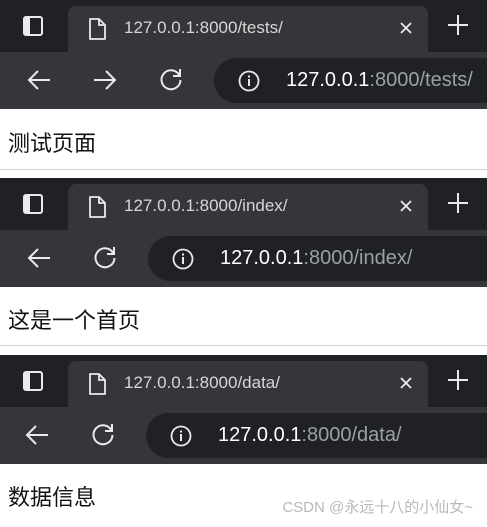 Image resolution: width=487 pixels, height=527 pixels. What do you see at coordinates (74, 320) in the screenshot?
I see `page-content-text: 这是一个首页` at bounding box center [74, 320].